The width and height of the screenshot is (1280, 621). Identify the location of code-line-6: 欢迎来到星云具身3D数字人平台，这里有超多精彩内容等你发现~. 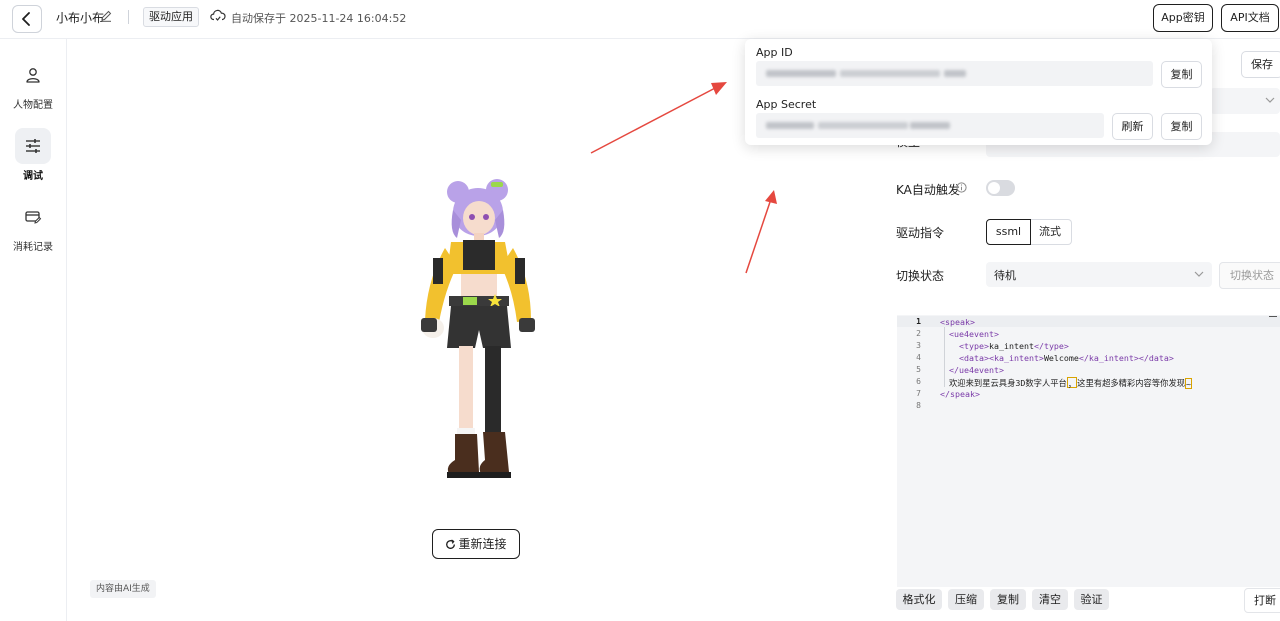
(1071, 383).